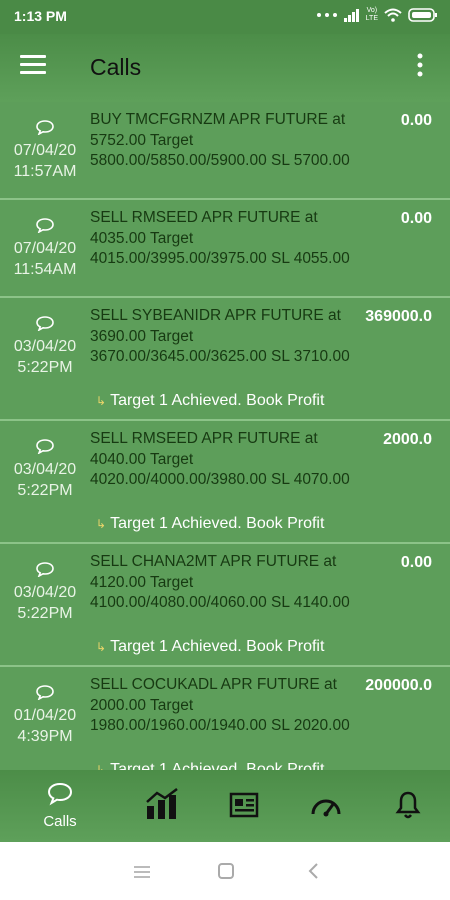 The image size is (450, 900). What do you see at coordinates (420, 65) in the screenshot?
I see `more-vert-icon` at bounding box center [420, 65].